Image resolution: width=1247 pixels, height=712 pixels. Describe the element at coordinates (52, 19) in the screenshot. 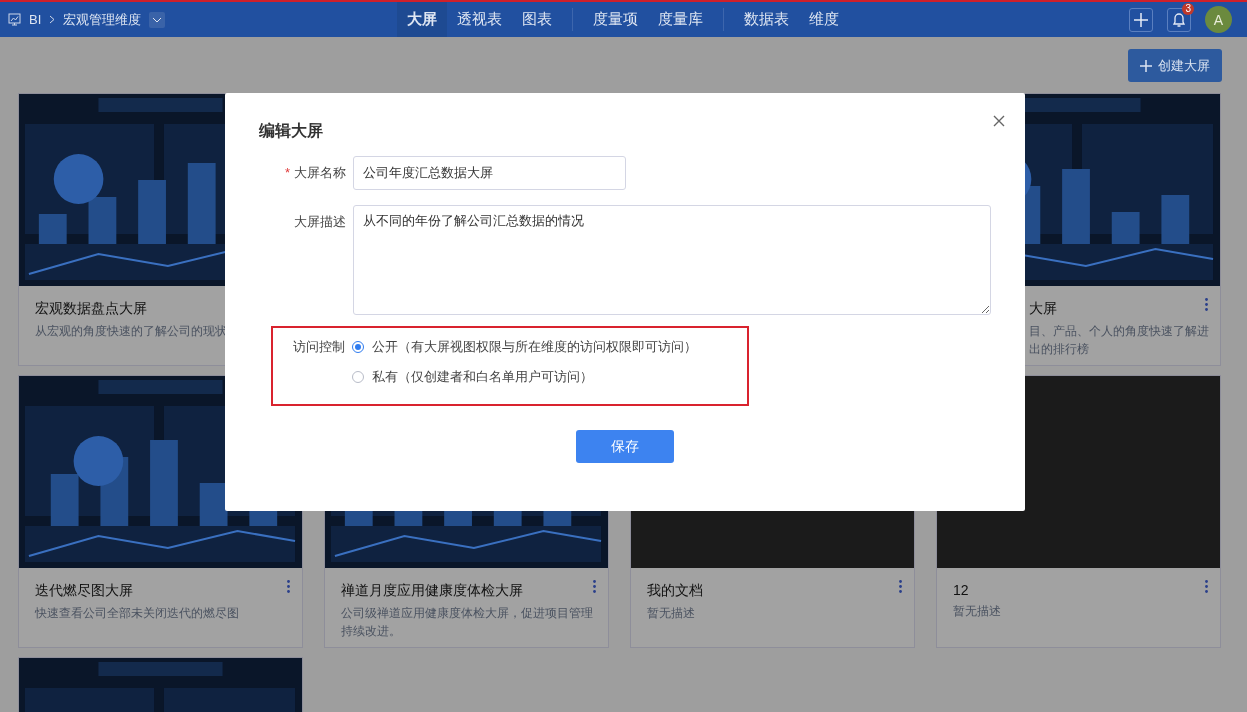

I see `chevron-right-icon` at that location.